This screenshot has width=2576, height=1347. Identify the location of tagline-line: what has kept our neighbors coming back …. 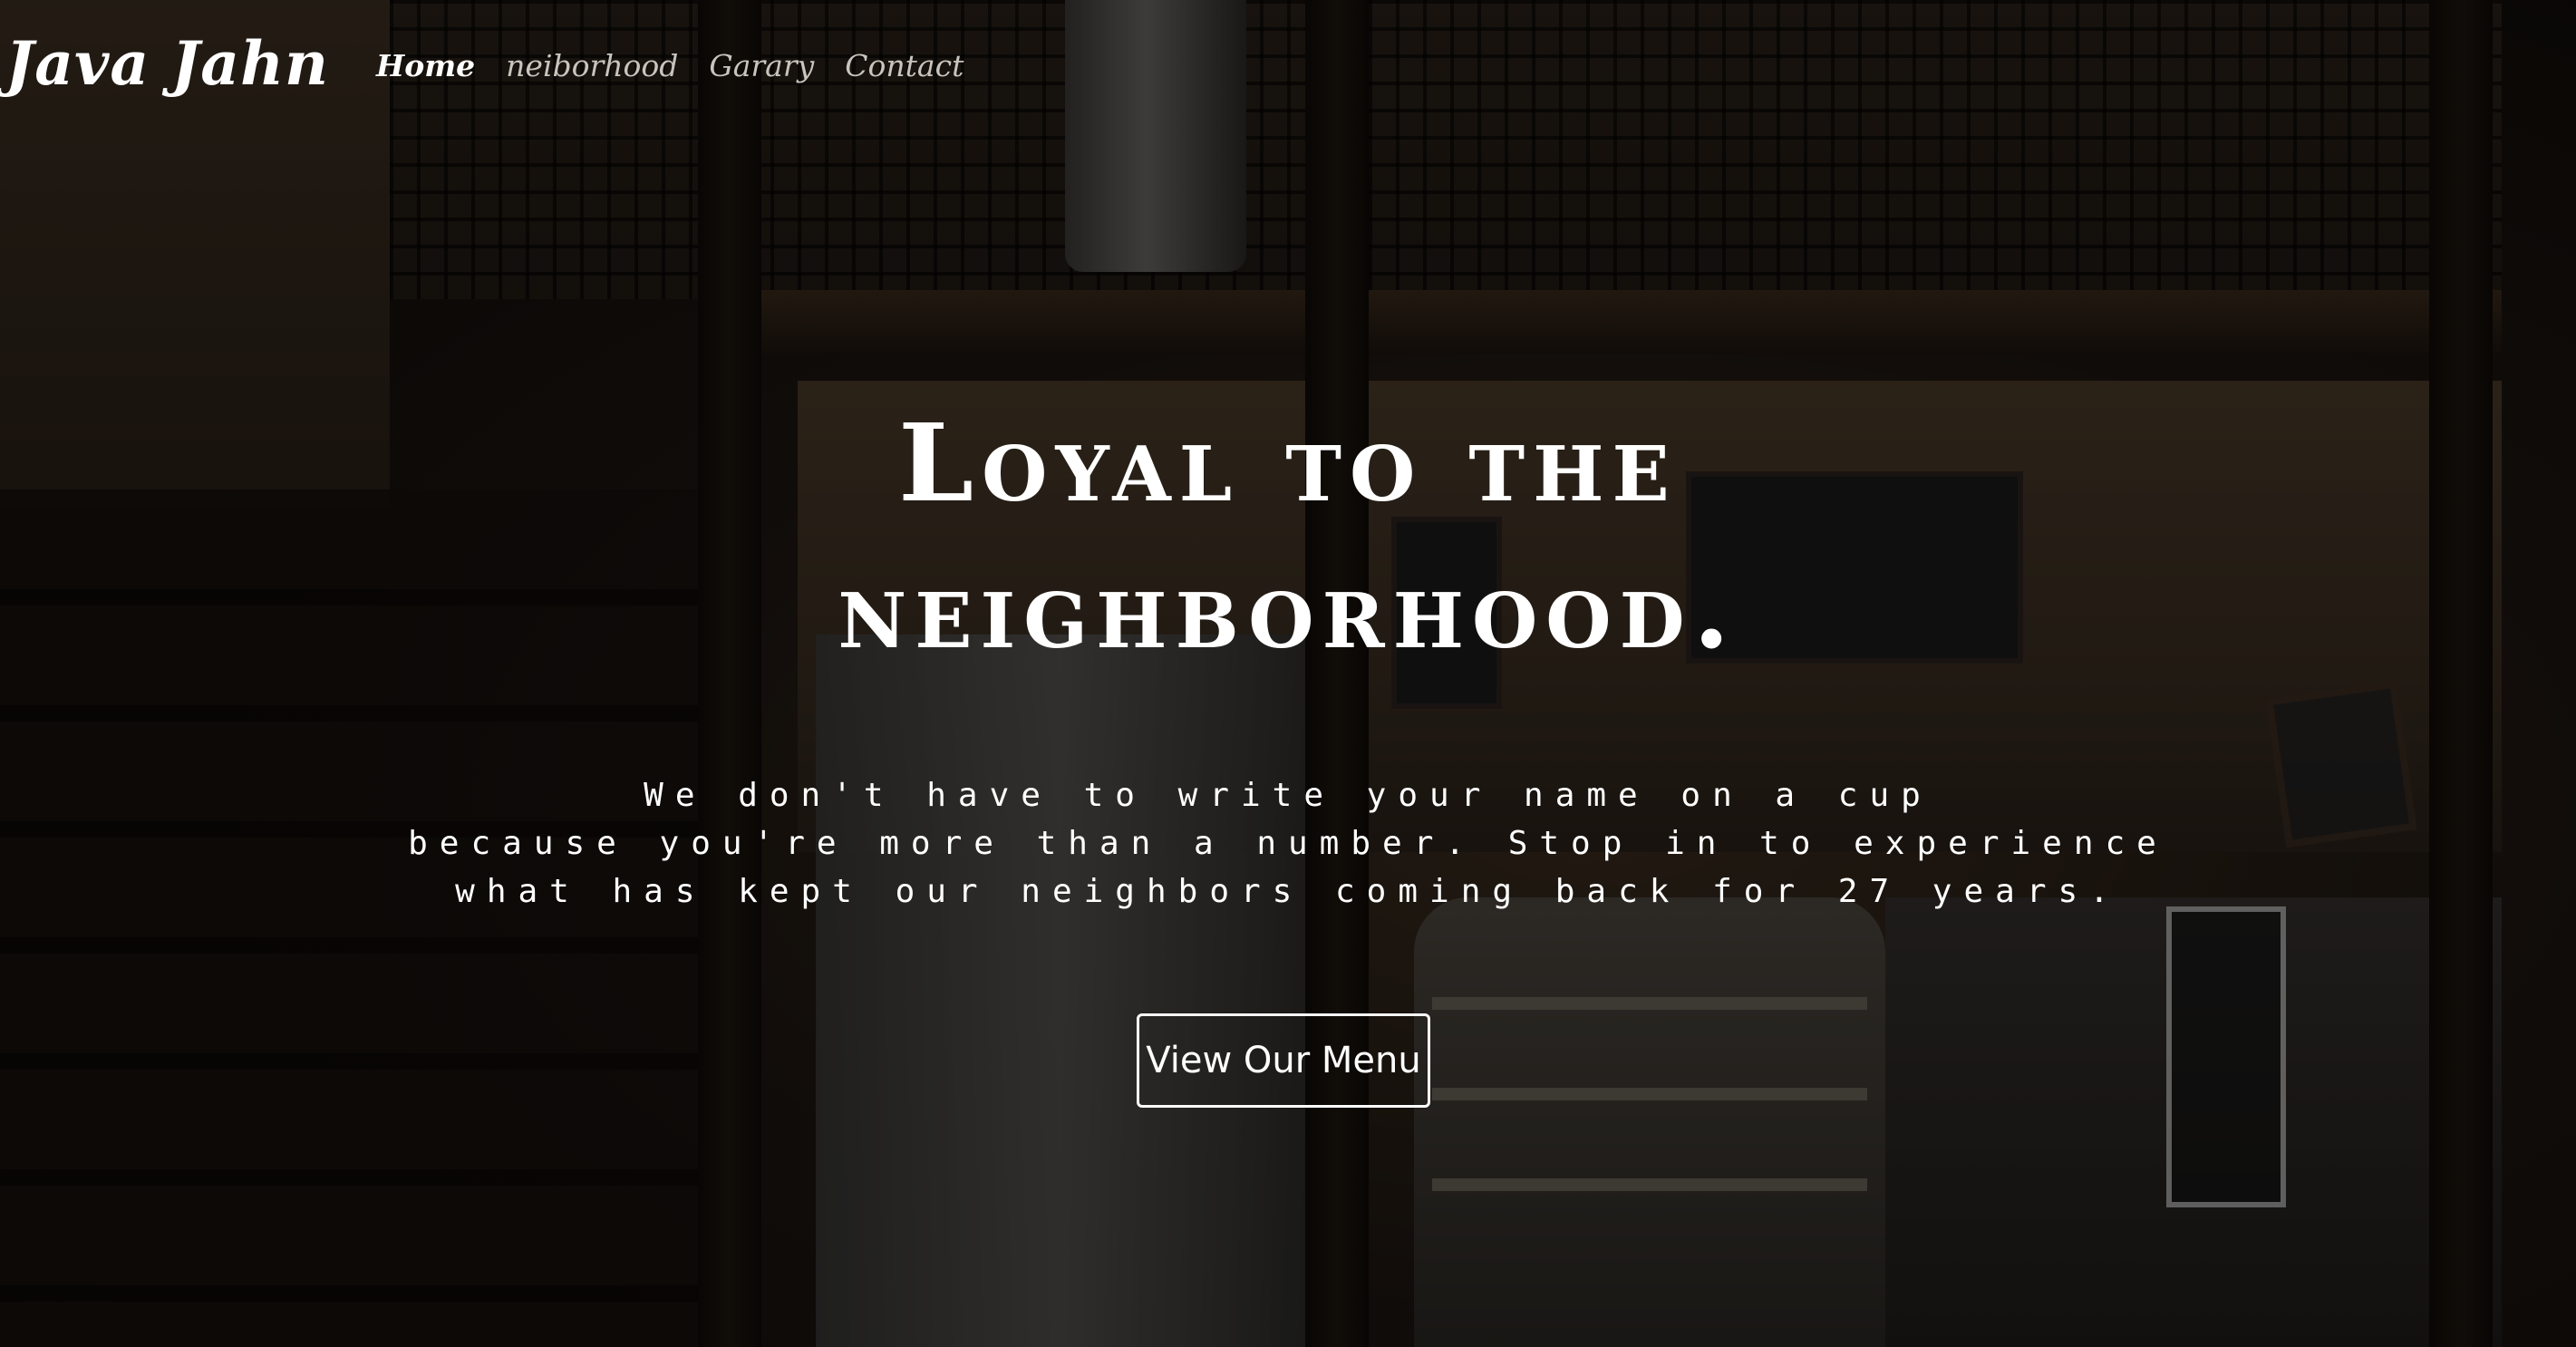
(1288, 892).